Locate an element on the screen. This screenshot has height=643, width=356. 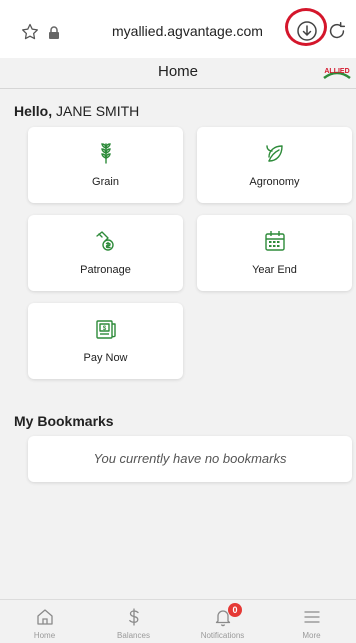
money-hand-icon is located at coordinates (104, 241).